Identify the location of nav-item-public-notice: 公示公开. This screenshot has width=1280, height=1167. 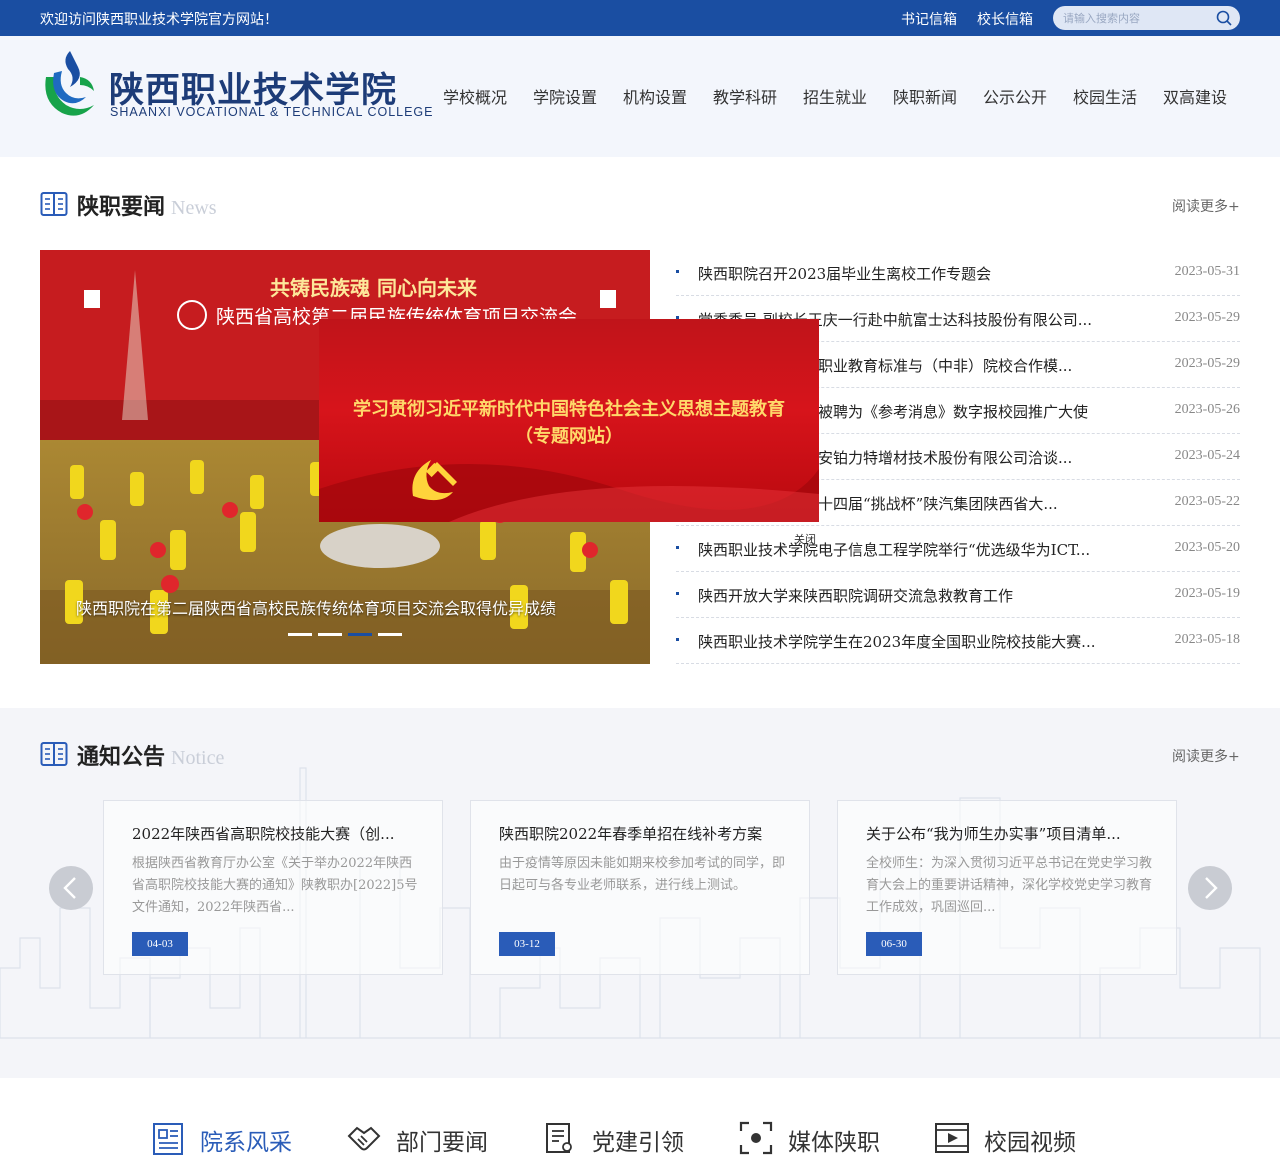
(1015, 96).